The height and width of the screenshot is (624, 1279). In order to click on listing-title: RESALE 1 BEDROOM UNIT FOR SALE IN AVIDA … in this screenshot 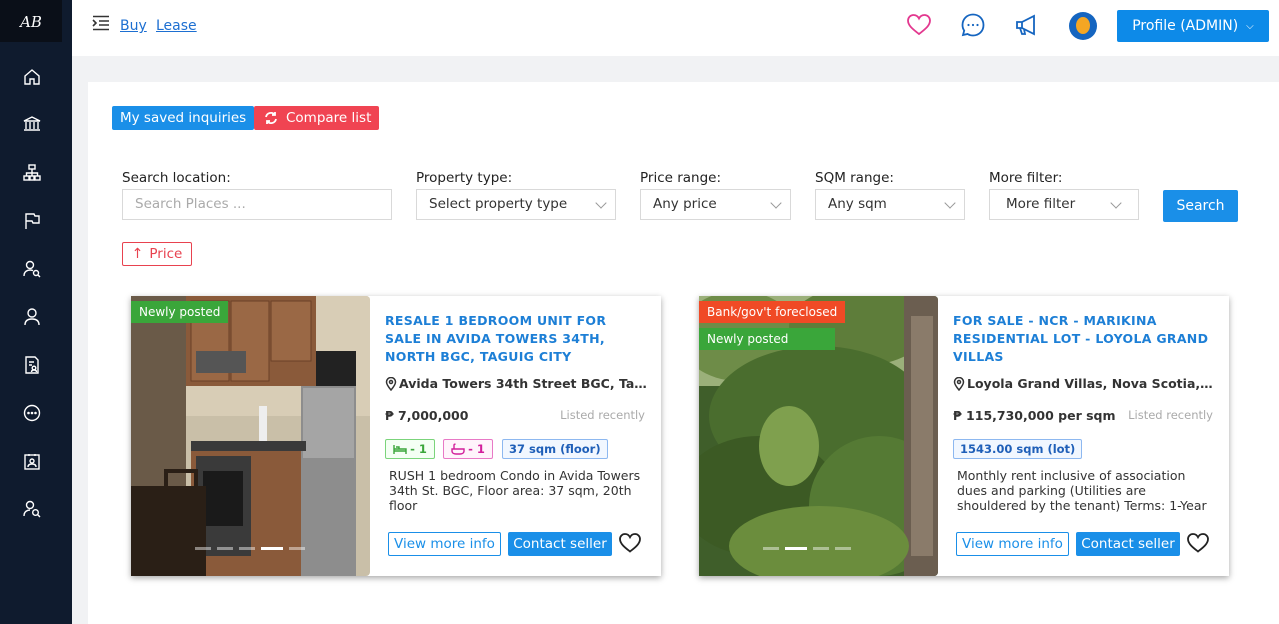, I will do `click(516, 339)`.